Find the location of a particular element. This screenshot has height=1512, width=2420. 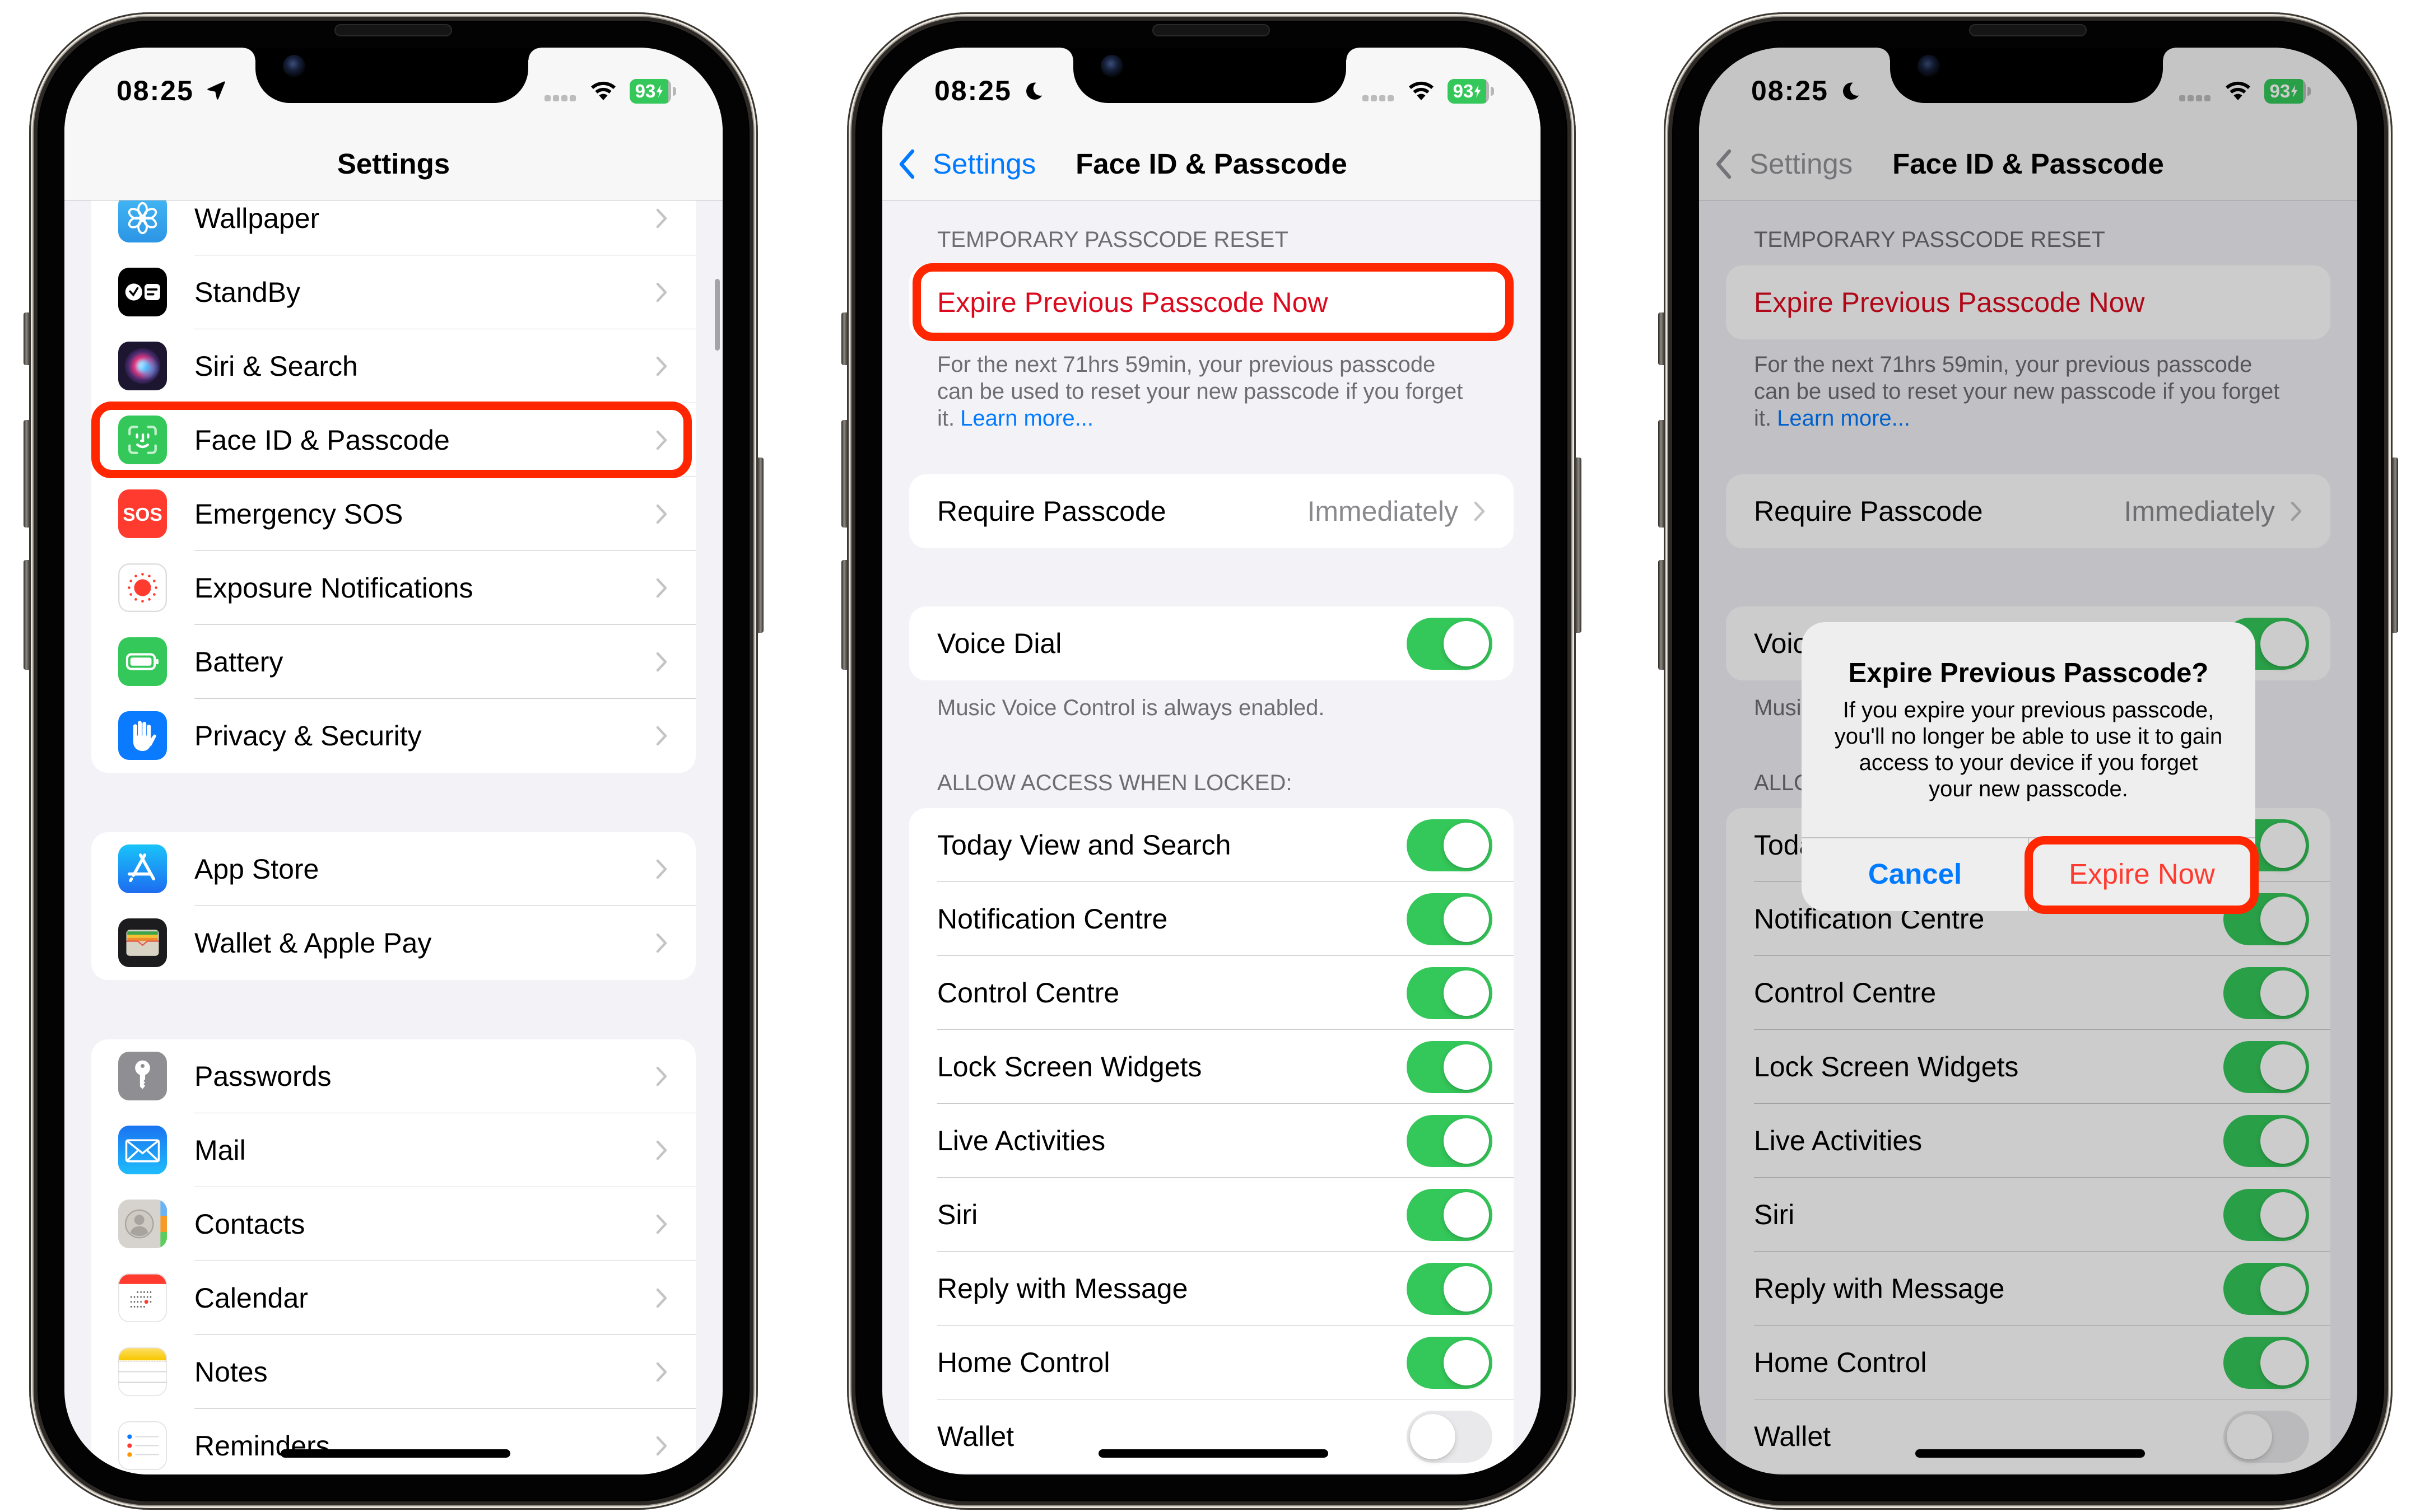

settings-item-wallet-apple-pay: Wallet & Apple Pay is located at coordinates (394, 943).